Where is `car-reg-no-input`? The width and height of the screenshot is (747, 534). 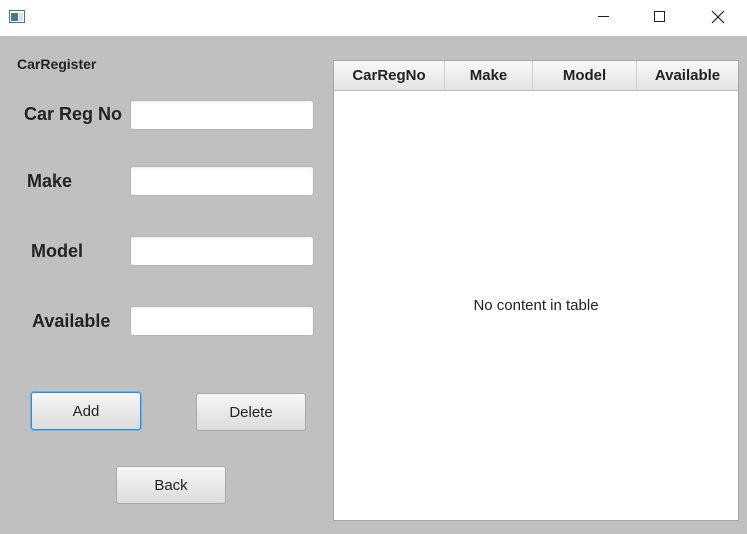
car-reg-no-input is located at coordinates (222, 115).